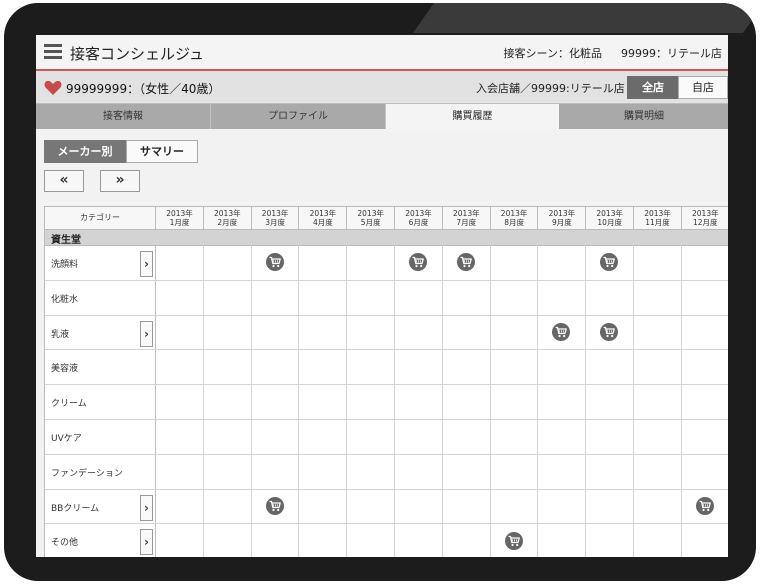 The height and width of the screenshot is (585, 760). I want to click on table-row: クリーム, so click(386, 402).